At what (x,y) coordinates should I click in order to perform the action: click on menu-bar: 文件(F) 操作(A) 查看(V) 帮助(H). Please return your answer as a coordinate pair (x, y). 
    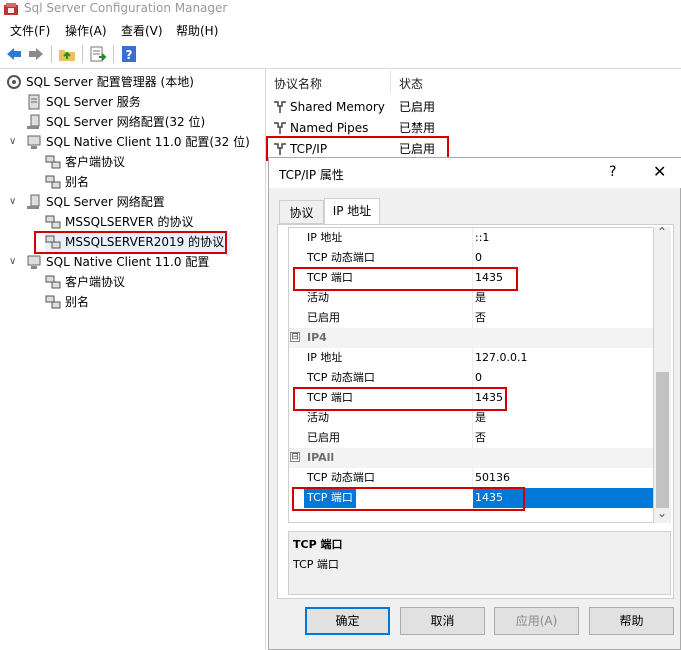
    Looking at the image, I should click on (340, 29).